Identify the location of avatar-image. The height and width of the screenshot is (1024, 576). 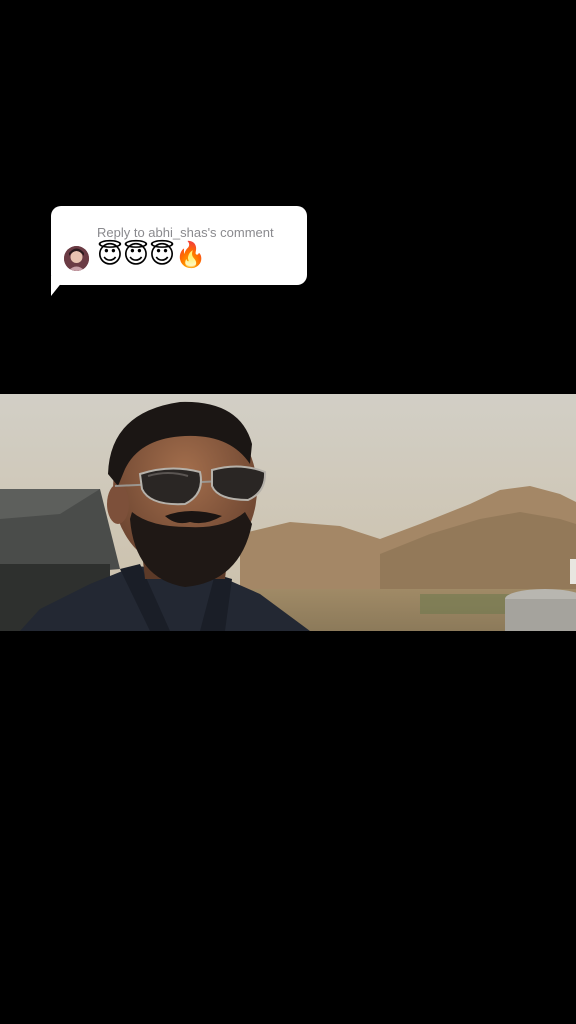
(76, 258).